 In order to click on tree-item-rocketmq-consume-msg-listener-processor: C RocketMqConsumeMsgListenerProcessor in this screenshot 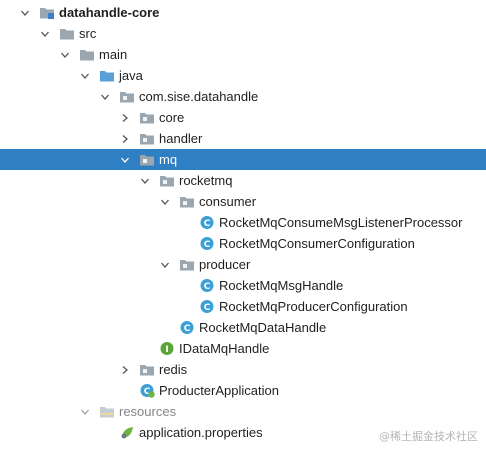, I will do `click(243, 222)`.